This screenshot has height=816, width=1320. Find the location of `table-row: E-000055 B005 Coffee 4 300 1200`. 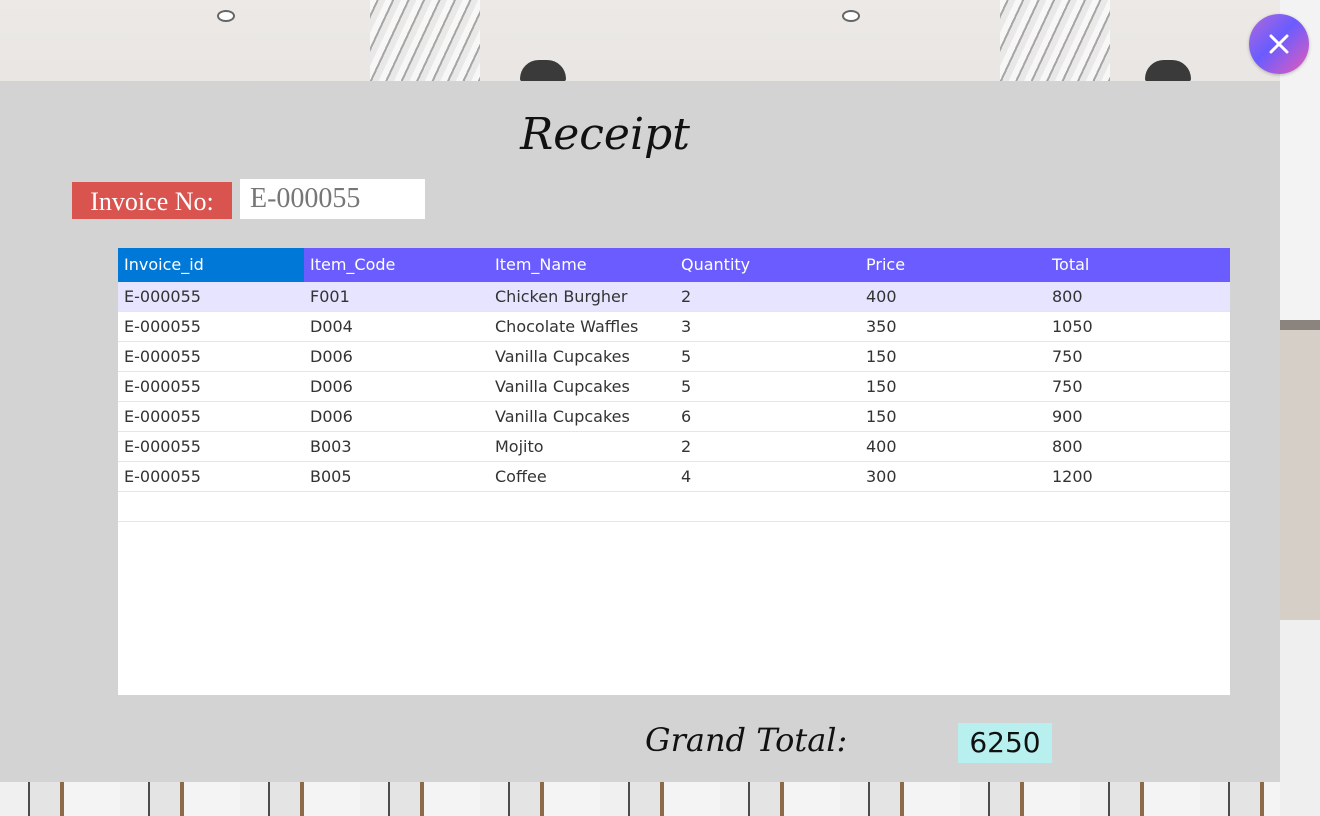

table-row: E-000055 B005 Coffee 4 300 1200 is located at coordinates (674, 477).